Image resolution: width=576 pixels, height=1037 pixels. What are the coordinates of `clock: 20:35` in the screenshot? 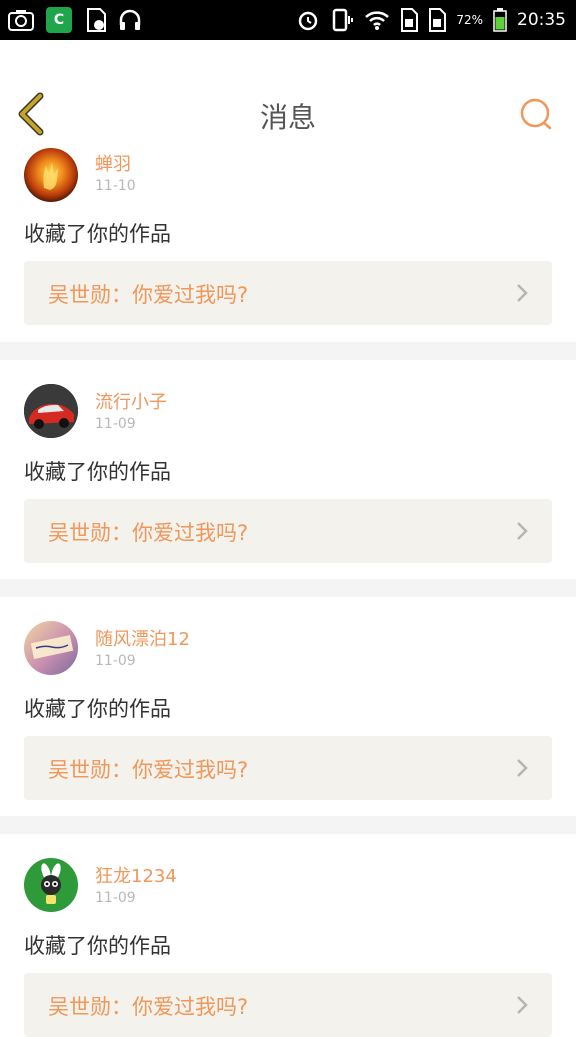 It's located at (541, 20).